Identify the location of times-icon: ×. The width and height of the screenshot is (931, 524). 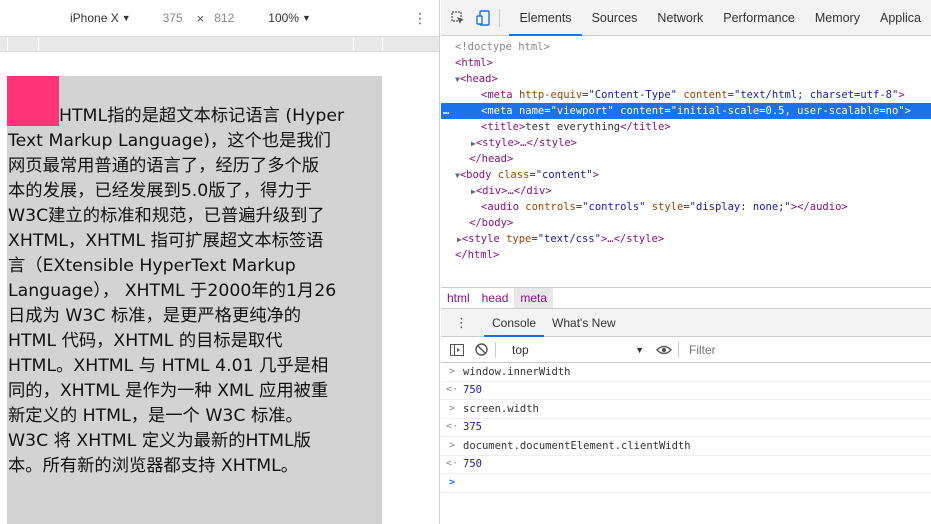
(200, 18).